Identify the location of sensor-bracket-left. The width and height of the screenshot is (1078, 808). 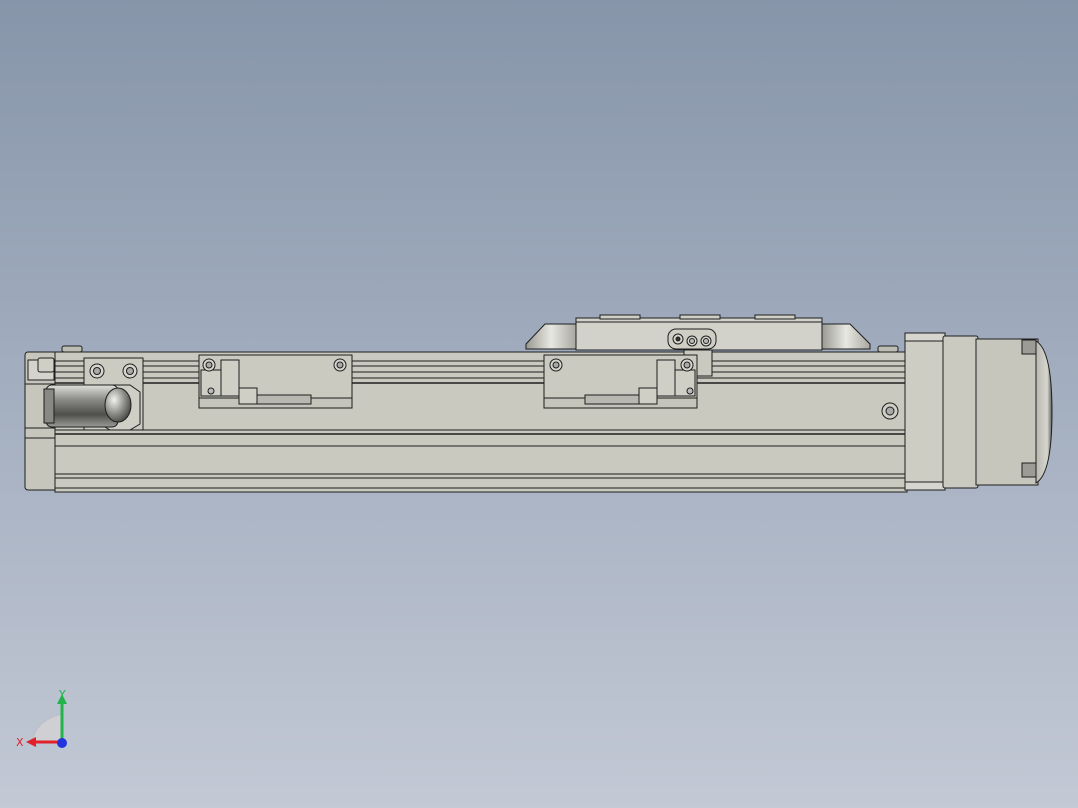
(275, 381).